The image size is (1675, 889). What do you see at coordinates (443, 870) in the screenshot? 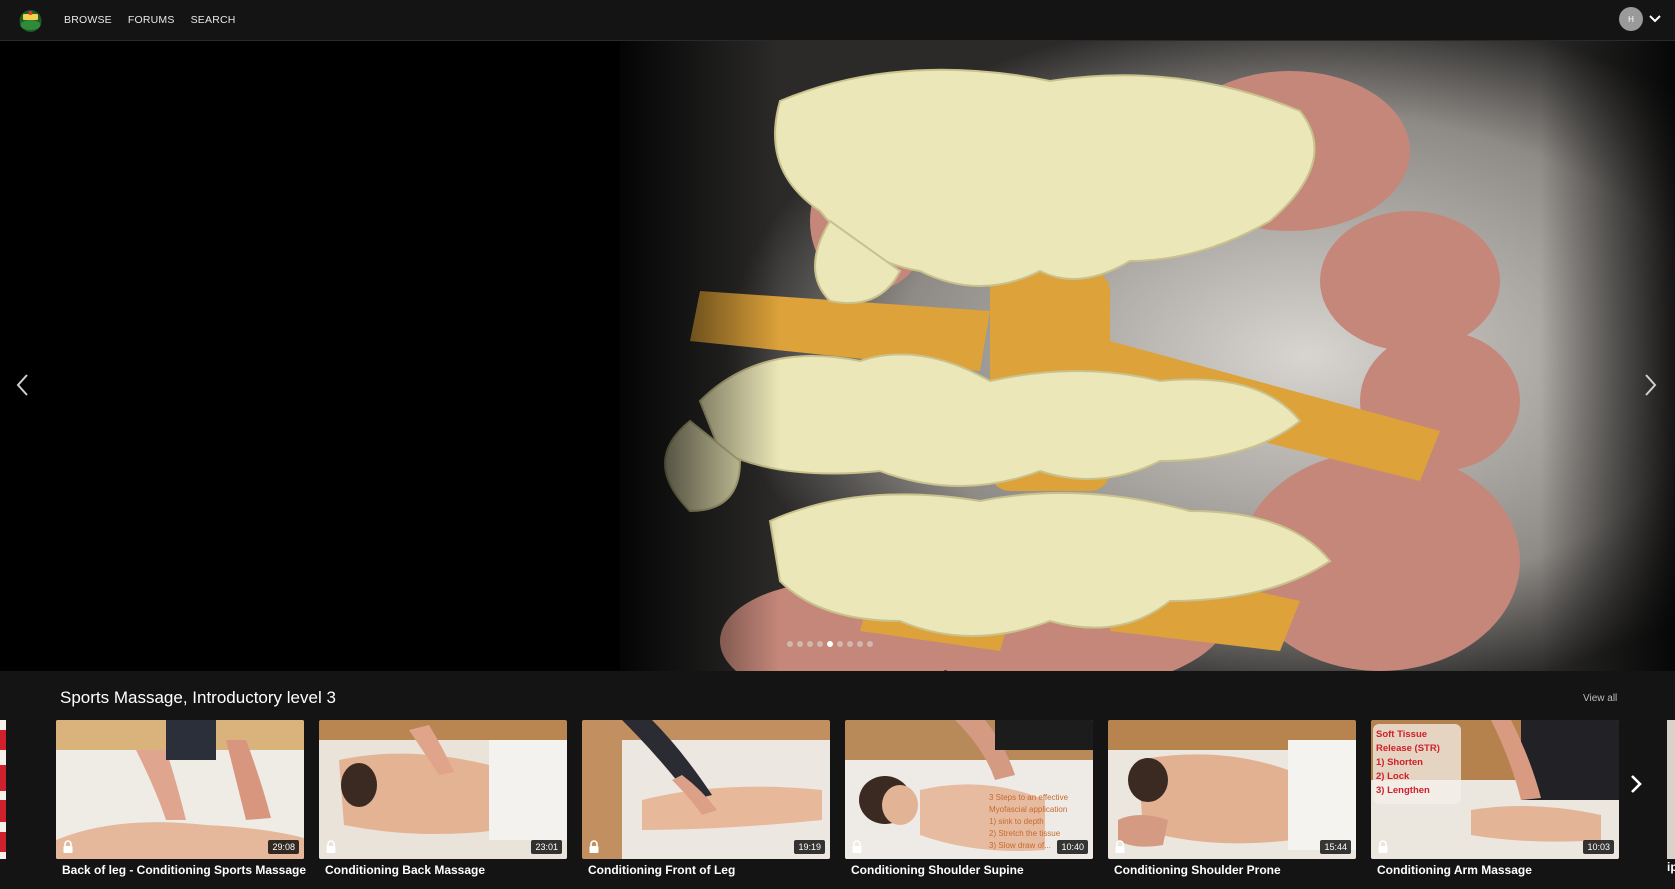
I see `video-title: Conditioning Back Massage` at bounding box center [443, 870].